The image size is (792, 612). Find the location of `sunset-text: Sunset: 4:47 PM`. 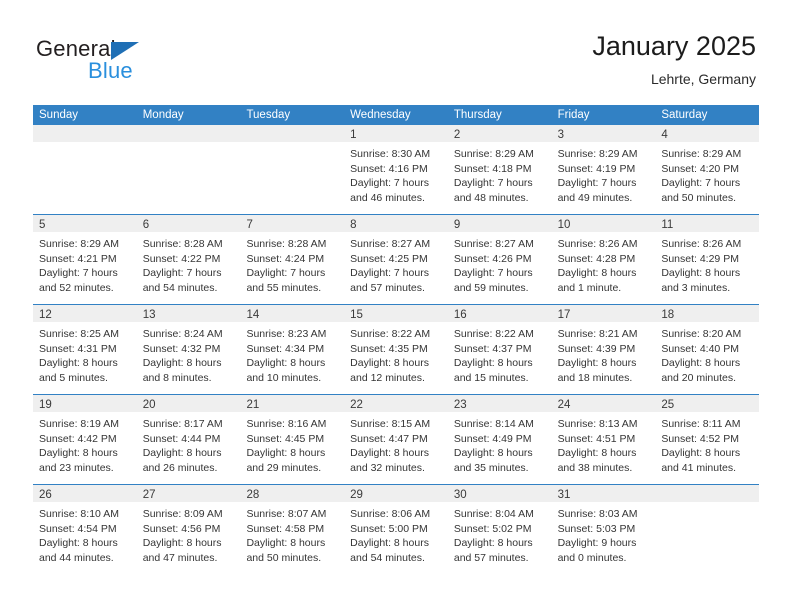

sunset-text: Sunset: 4:47 PM is located at coordinates (389, 438).